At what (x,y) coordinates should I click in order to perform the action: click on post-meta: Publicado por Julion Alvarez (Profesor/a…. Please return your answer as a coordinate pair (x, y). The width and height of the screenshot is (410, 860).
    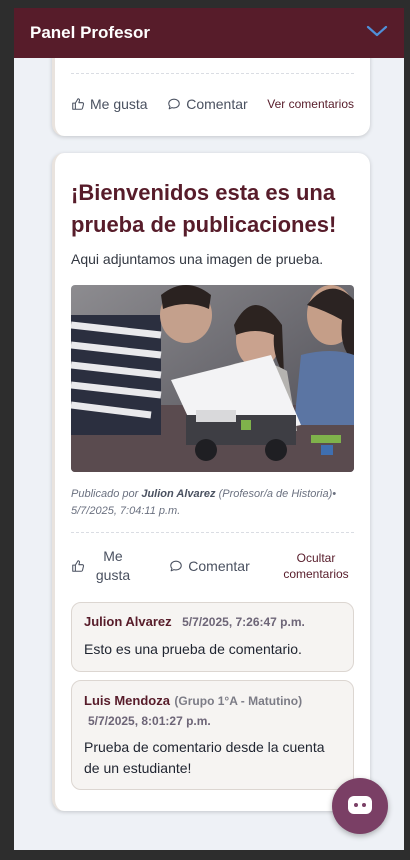
    Looking at the image, I should click on (212, 503).